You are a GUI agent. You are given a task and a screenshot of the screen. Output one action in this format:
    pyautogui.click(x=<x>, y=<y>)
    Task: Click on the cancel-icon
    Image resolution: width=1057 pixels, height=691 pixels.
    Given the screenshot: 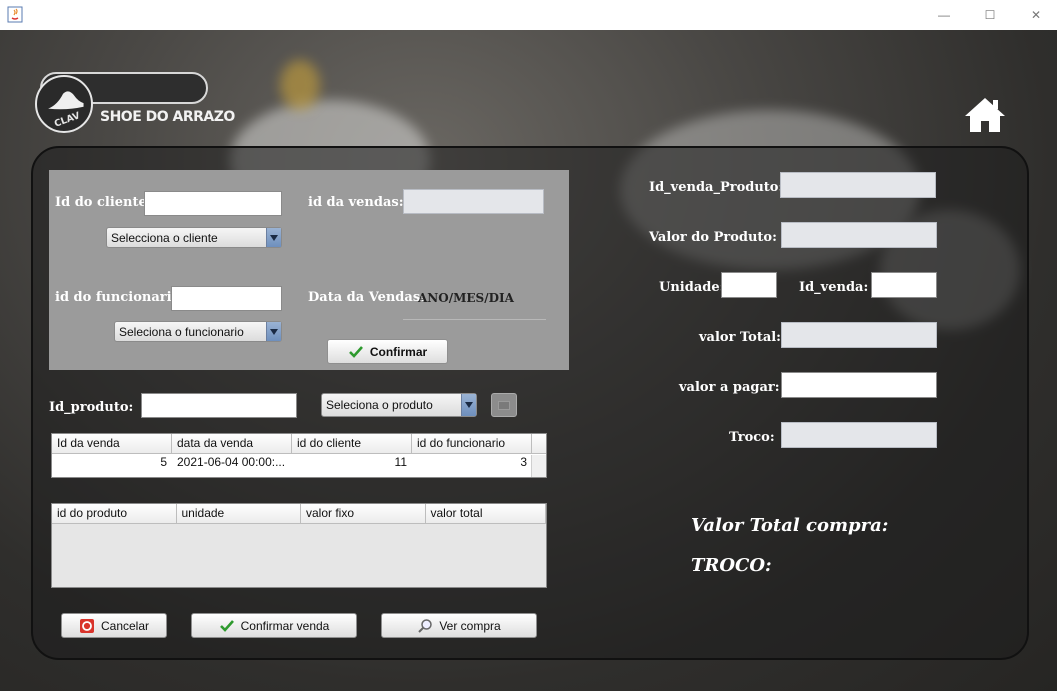 What is the action you would take?
    pyautogui.click(x=86, y=625)
    